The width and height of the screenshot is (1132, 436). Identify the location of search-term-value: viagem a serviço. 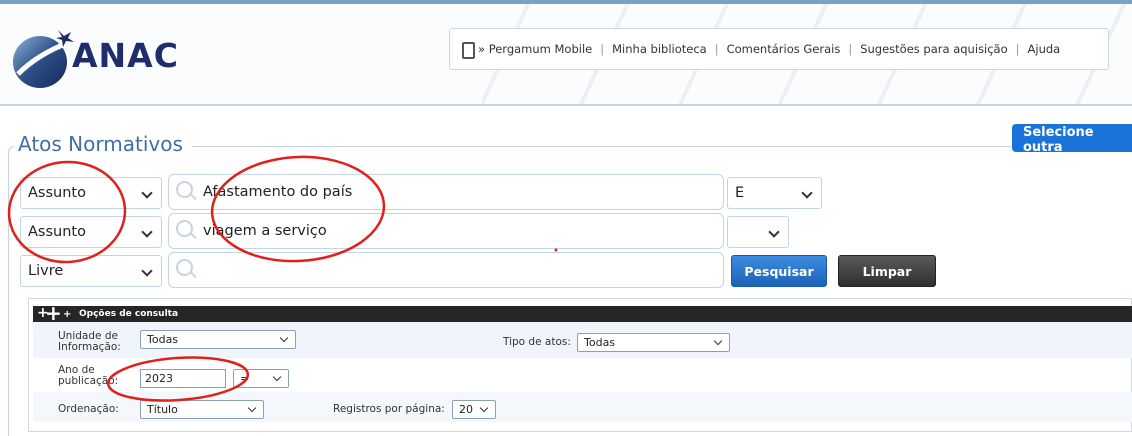
(265, 231).